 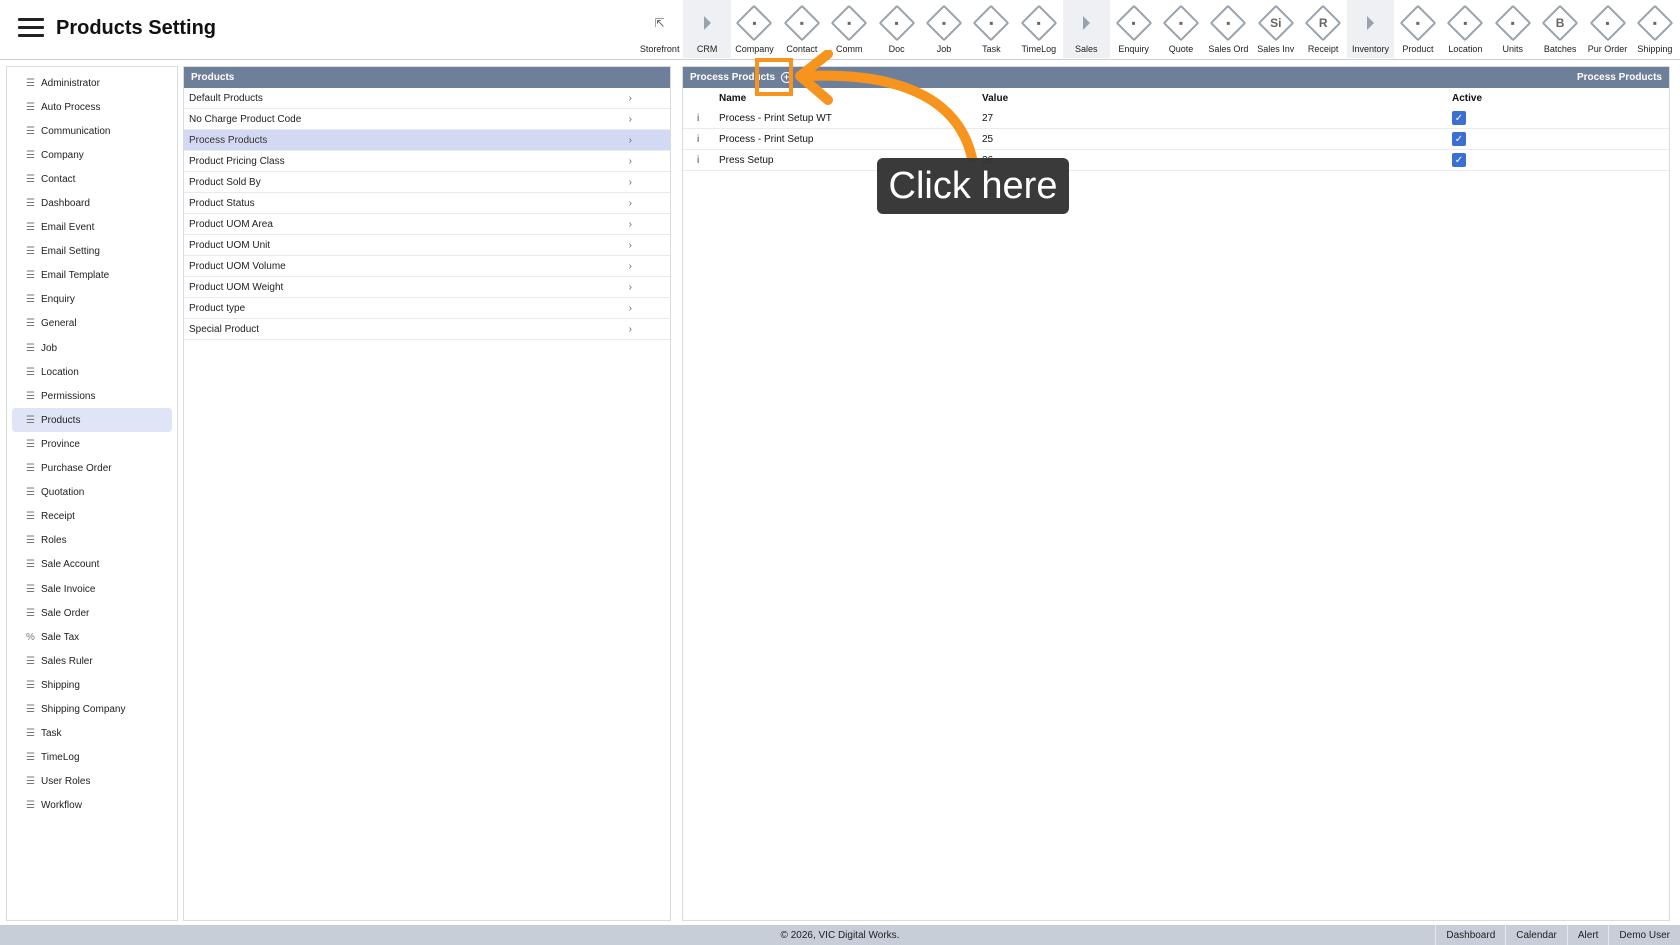 I want to click on list-item: Product type ›, so click(x=427, y=308).